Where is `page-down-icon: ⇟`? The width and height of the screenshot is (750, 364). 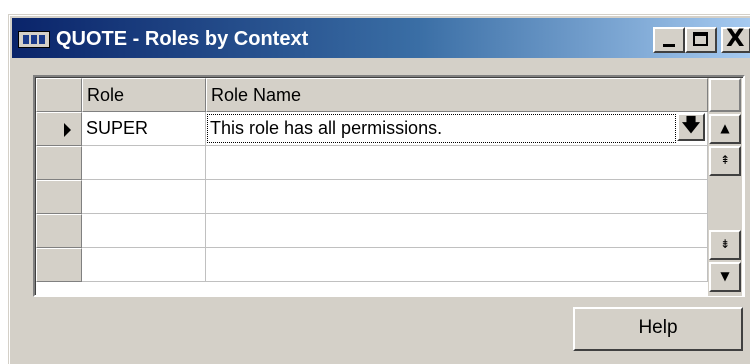 page-down-icon: ⇟ is located at coordinates (725, 244).